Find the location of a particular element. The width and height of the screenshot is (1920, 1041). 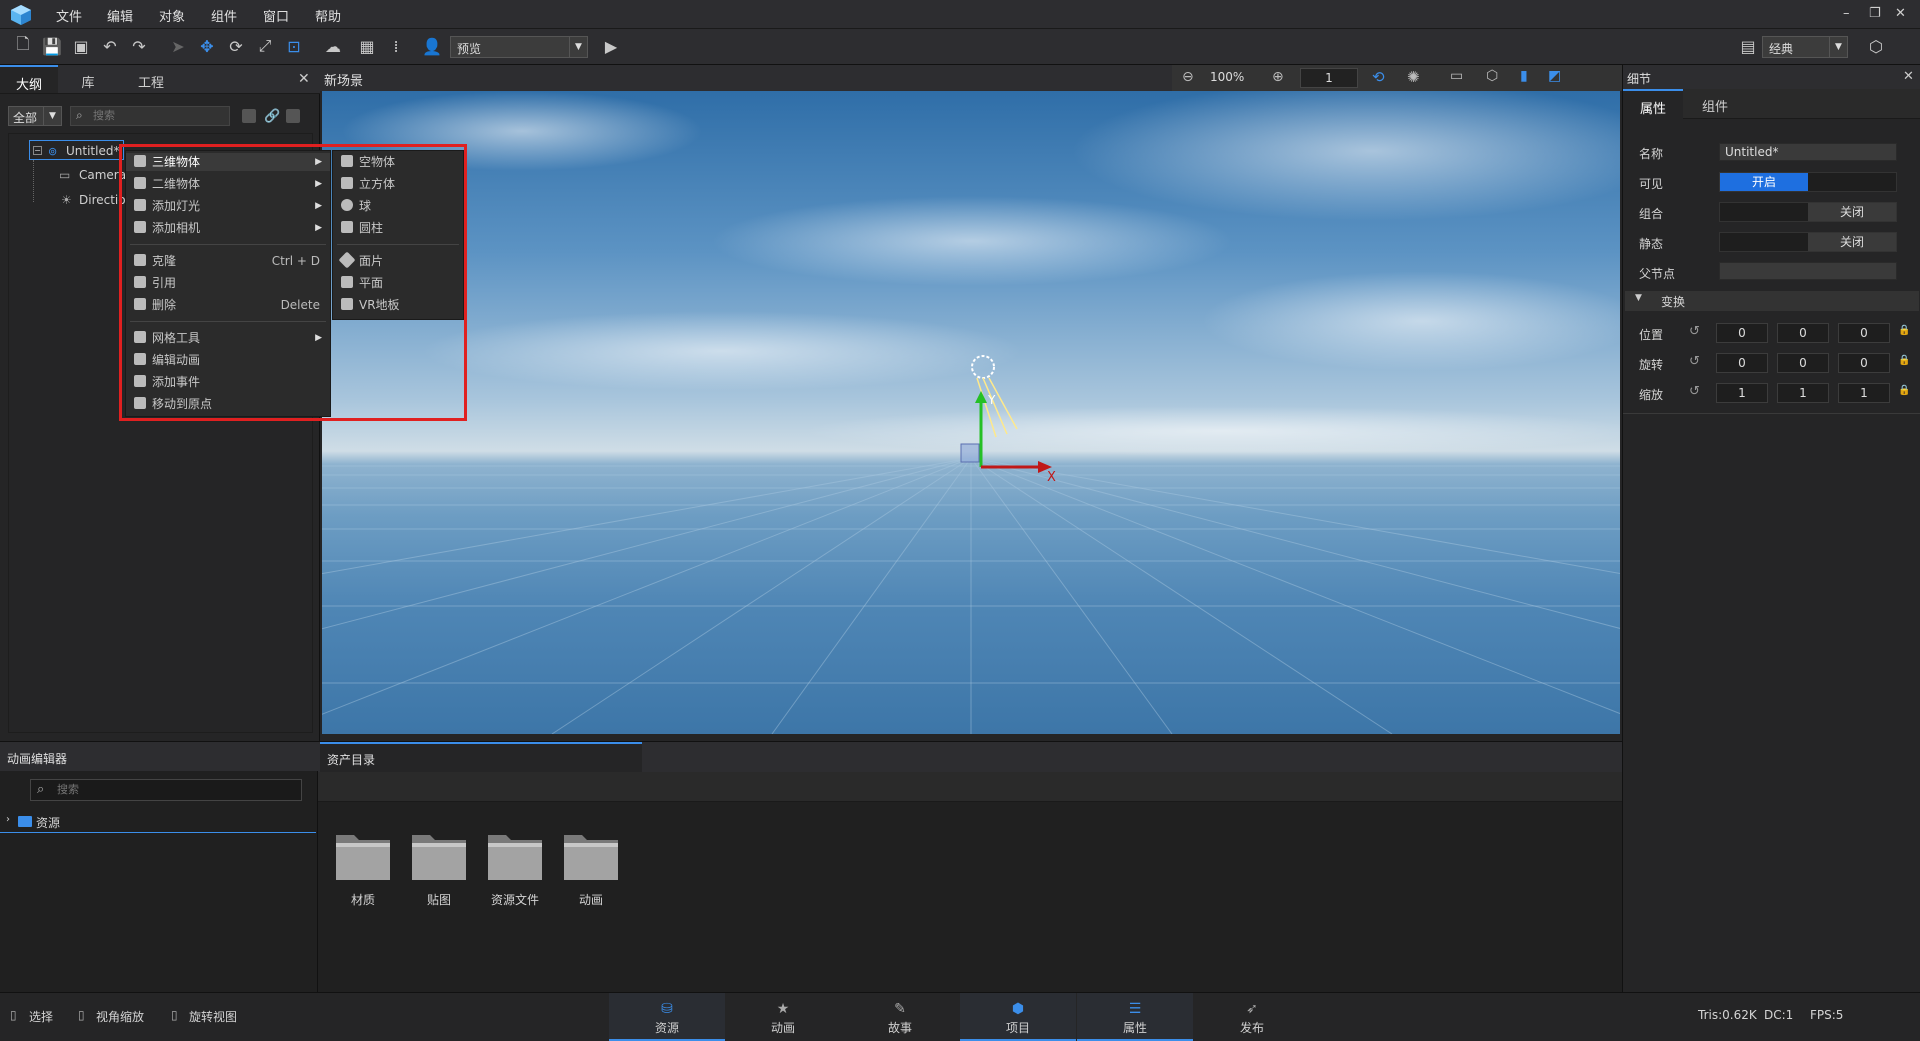

perspective-icon: ▮ is located at coordinates (1524, 76).